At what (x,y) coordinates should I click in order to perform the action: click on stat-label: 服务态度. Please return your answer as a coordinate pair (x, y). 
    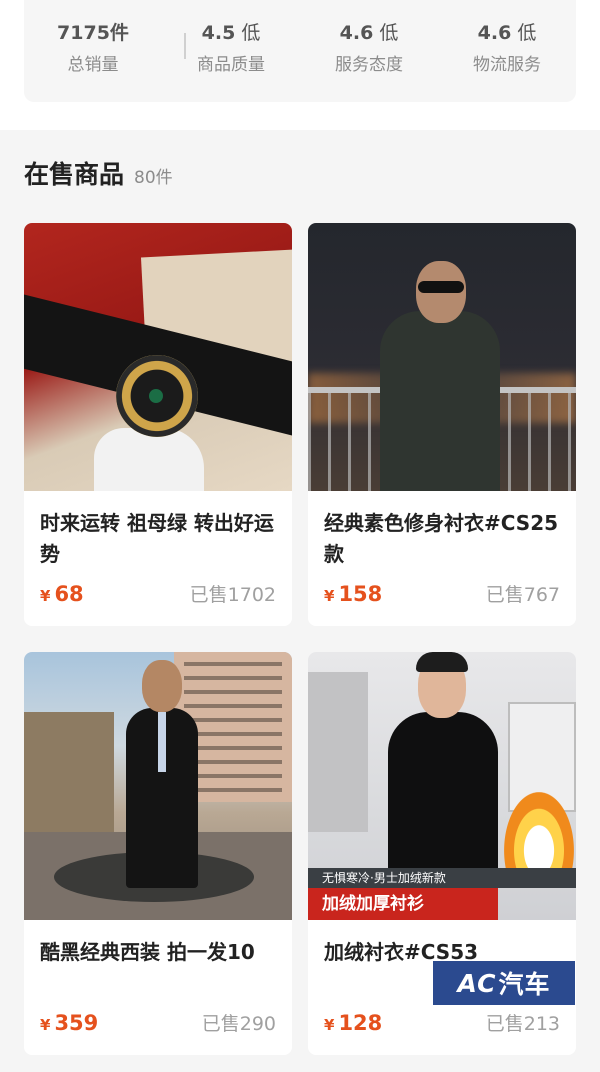
    Looking at the image, I should click on (369, 65).